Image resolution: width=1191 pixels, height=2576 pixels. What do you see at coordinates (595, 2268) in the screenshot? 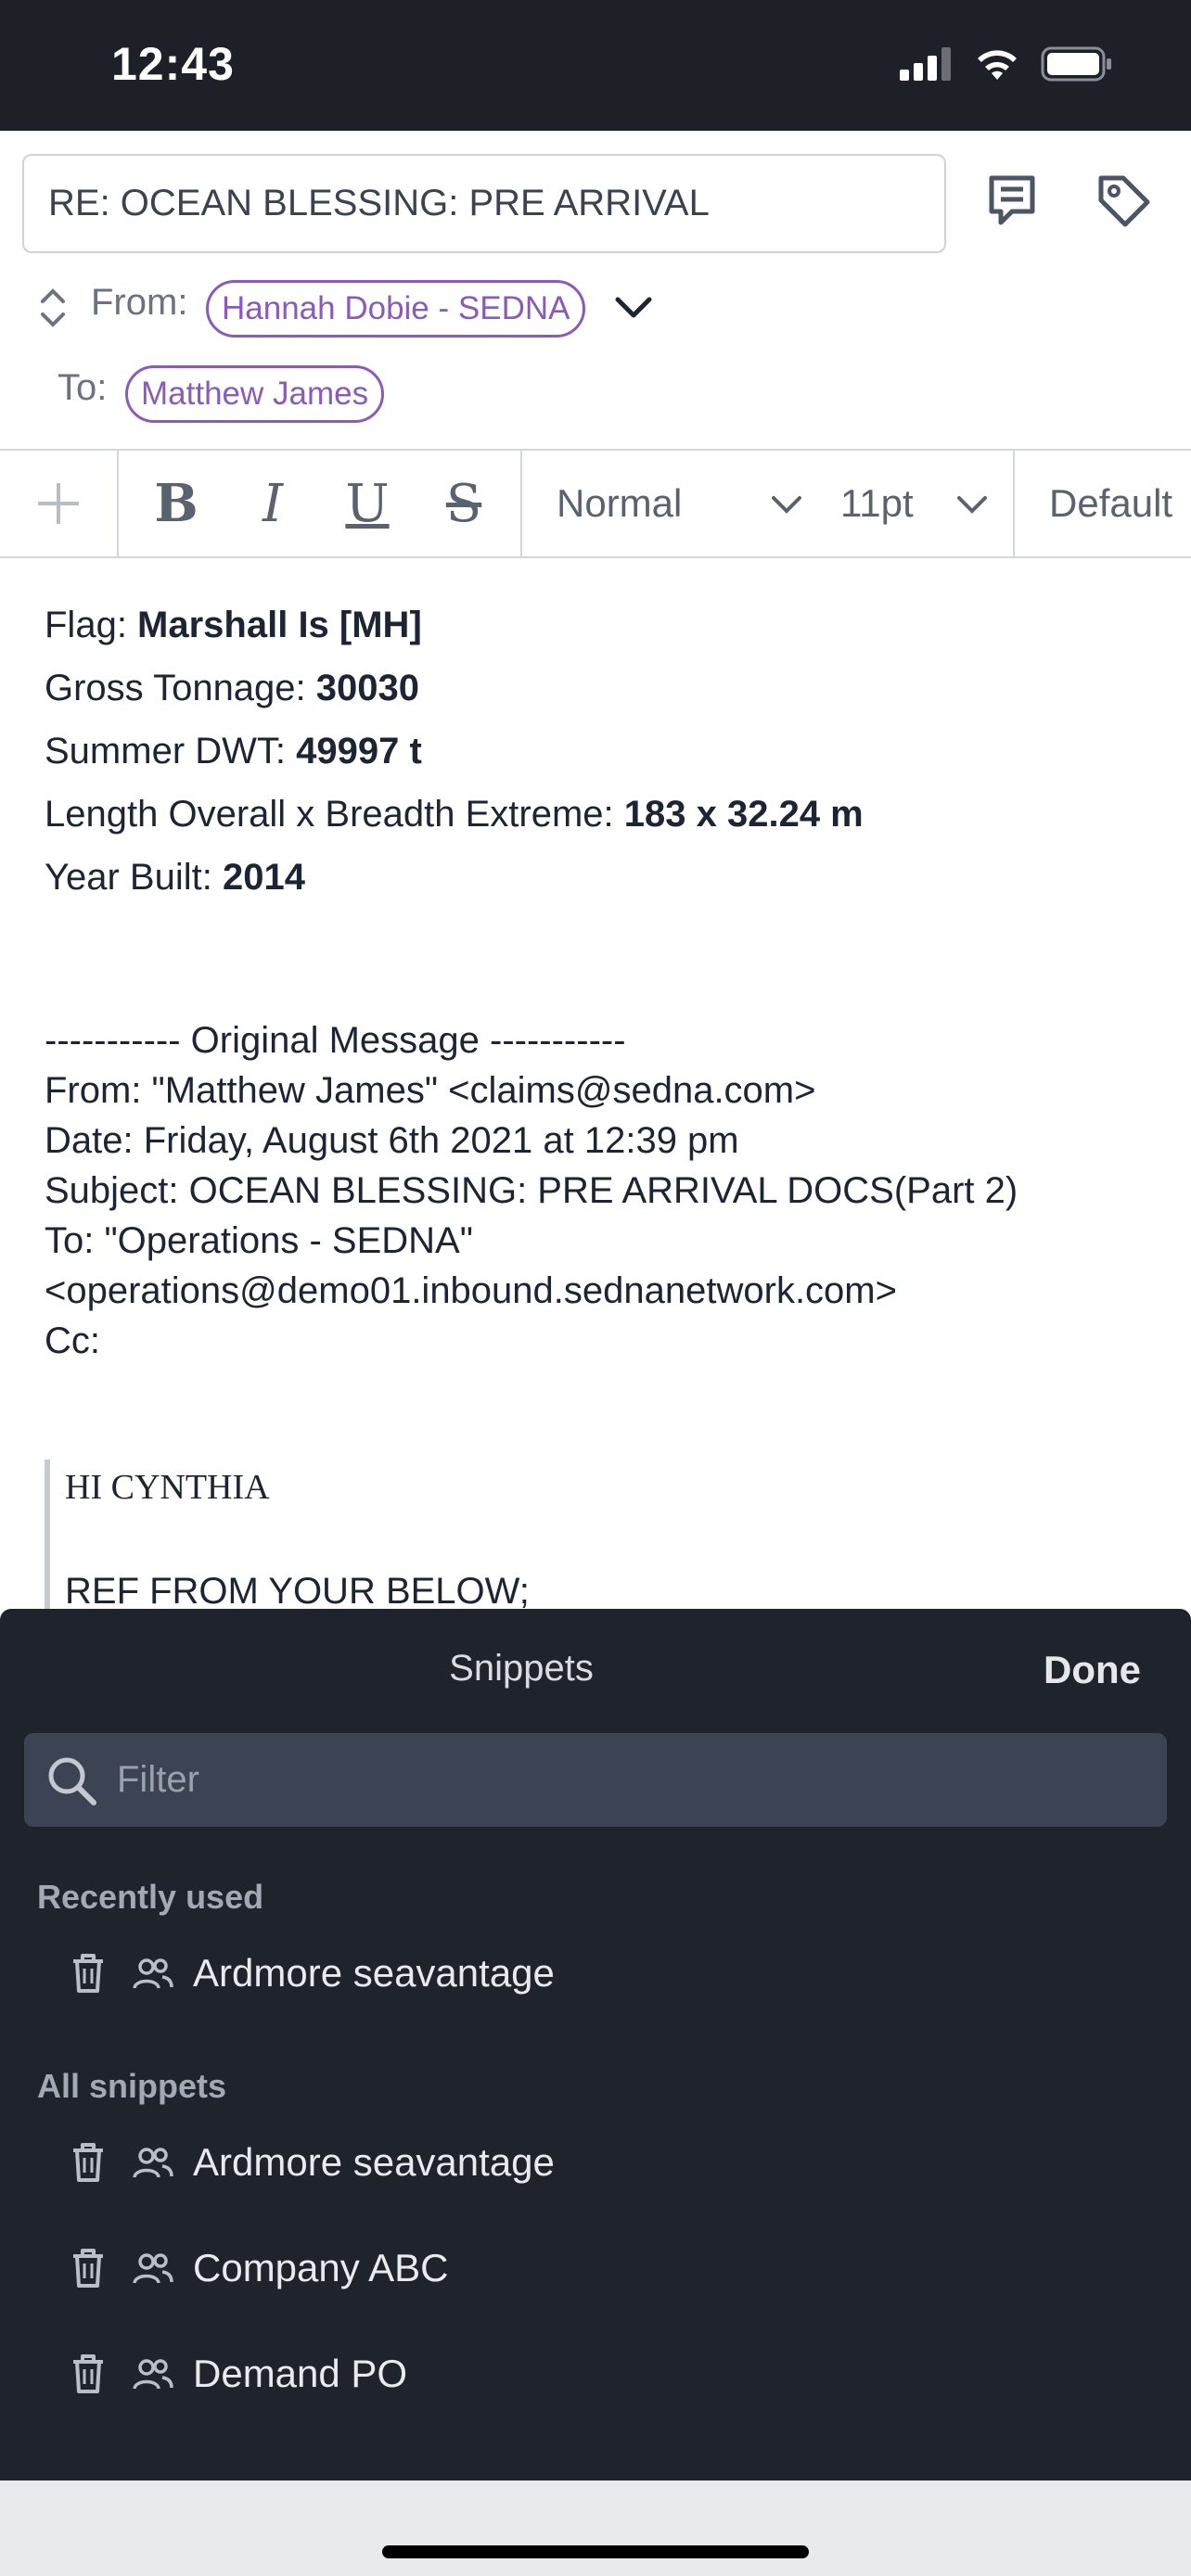
I see `snippet-row: Company ABC` at bounding box center [595, 2268].